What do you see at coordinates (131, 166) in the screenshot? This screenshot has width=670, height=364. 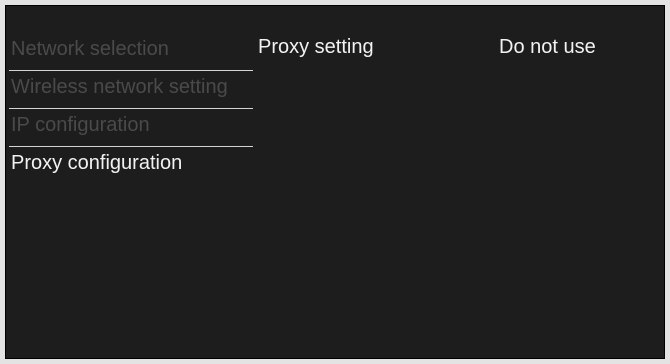 I see `menu-item-proxy-configuration: Proxy configuration` at bounding box center [131, 166].